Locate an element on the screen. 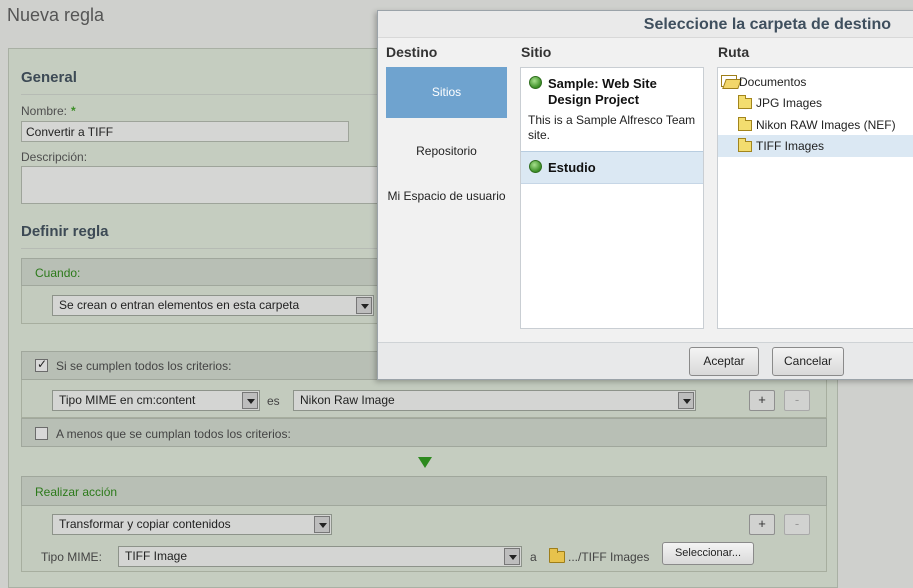 The height and width of the screenshot is (588, 913). action-header: Realizar acción is located at coordinates (424, 491).